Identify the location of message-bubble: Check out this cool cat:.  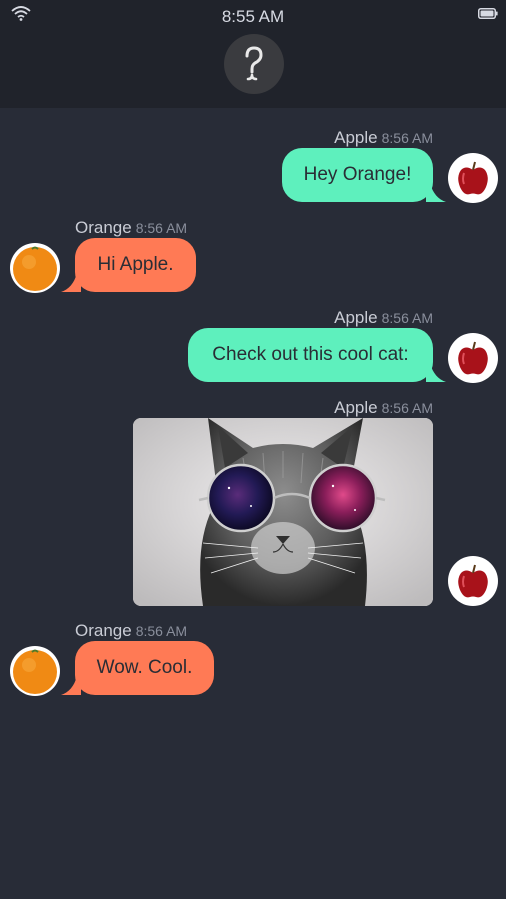
(310, 355).